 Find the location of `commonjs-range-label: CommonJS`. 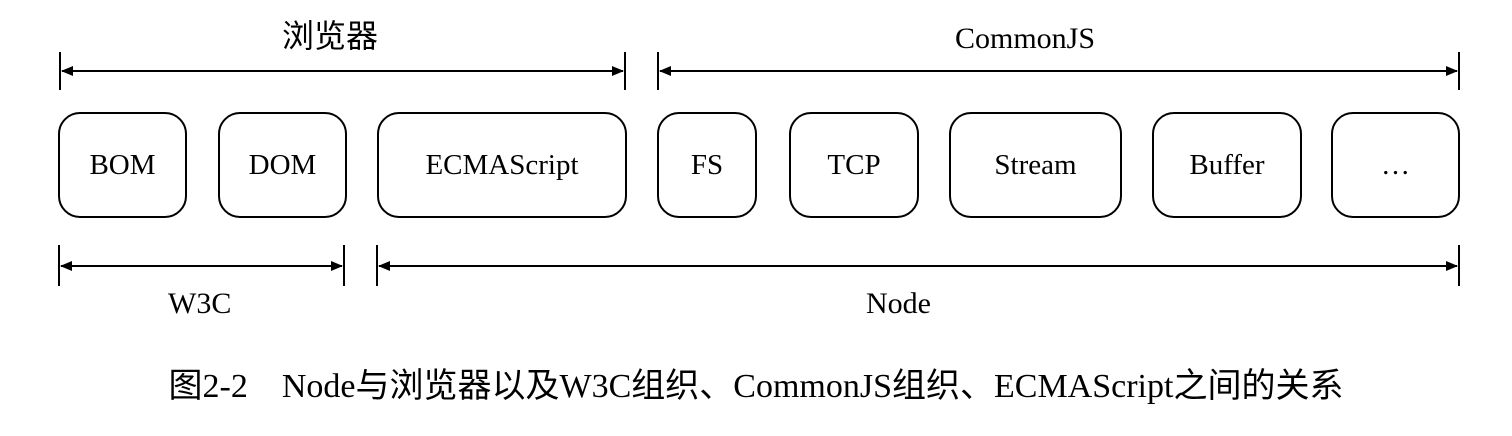

commonjs-range-label: CommonJS is located at coordinates (1025, 38).